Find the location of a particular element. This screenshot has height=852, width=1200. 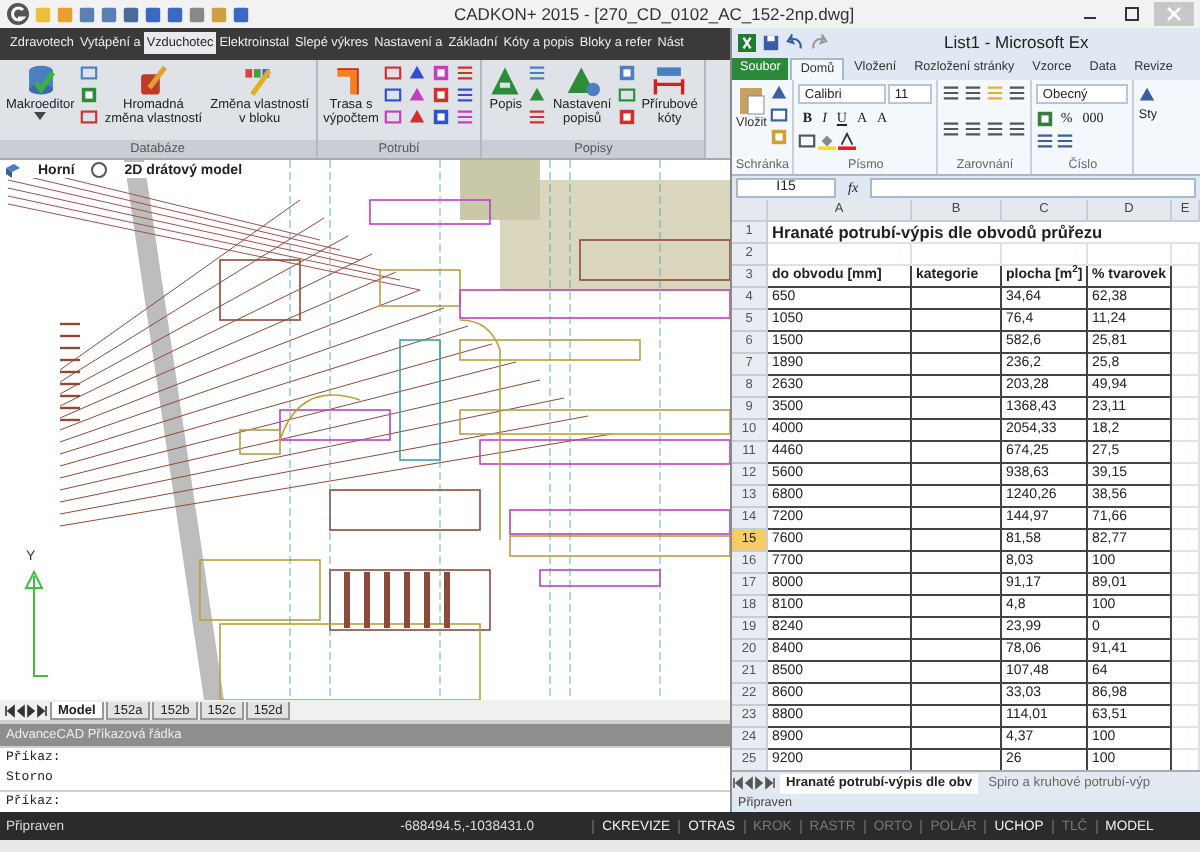

undo-icon is located at coordinates (795, 42).